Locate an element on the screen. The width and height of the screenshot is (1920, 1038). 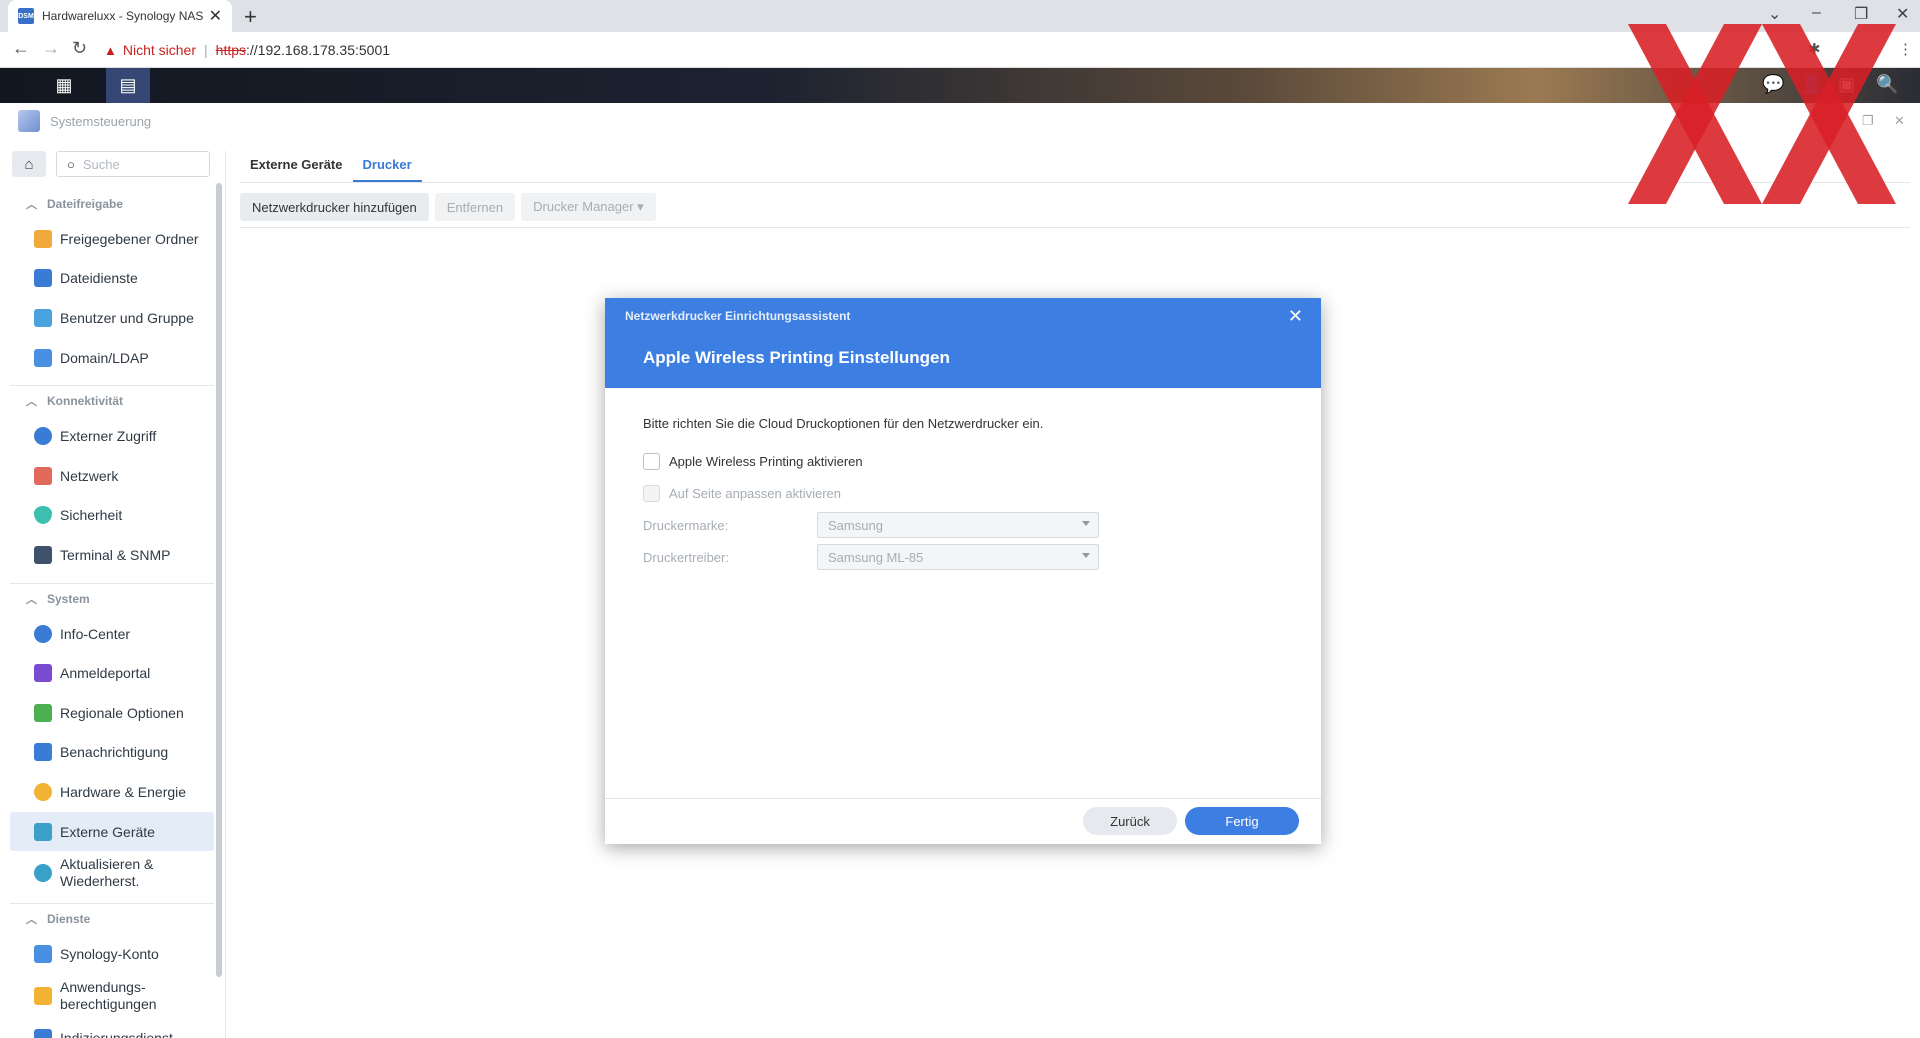
brand-value: Samsung is located at coordinates (855, 525).